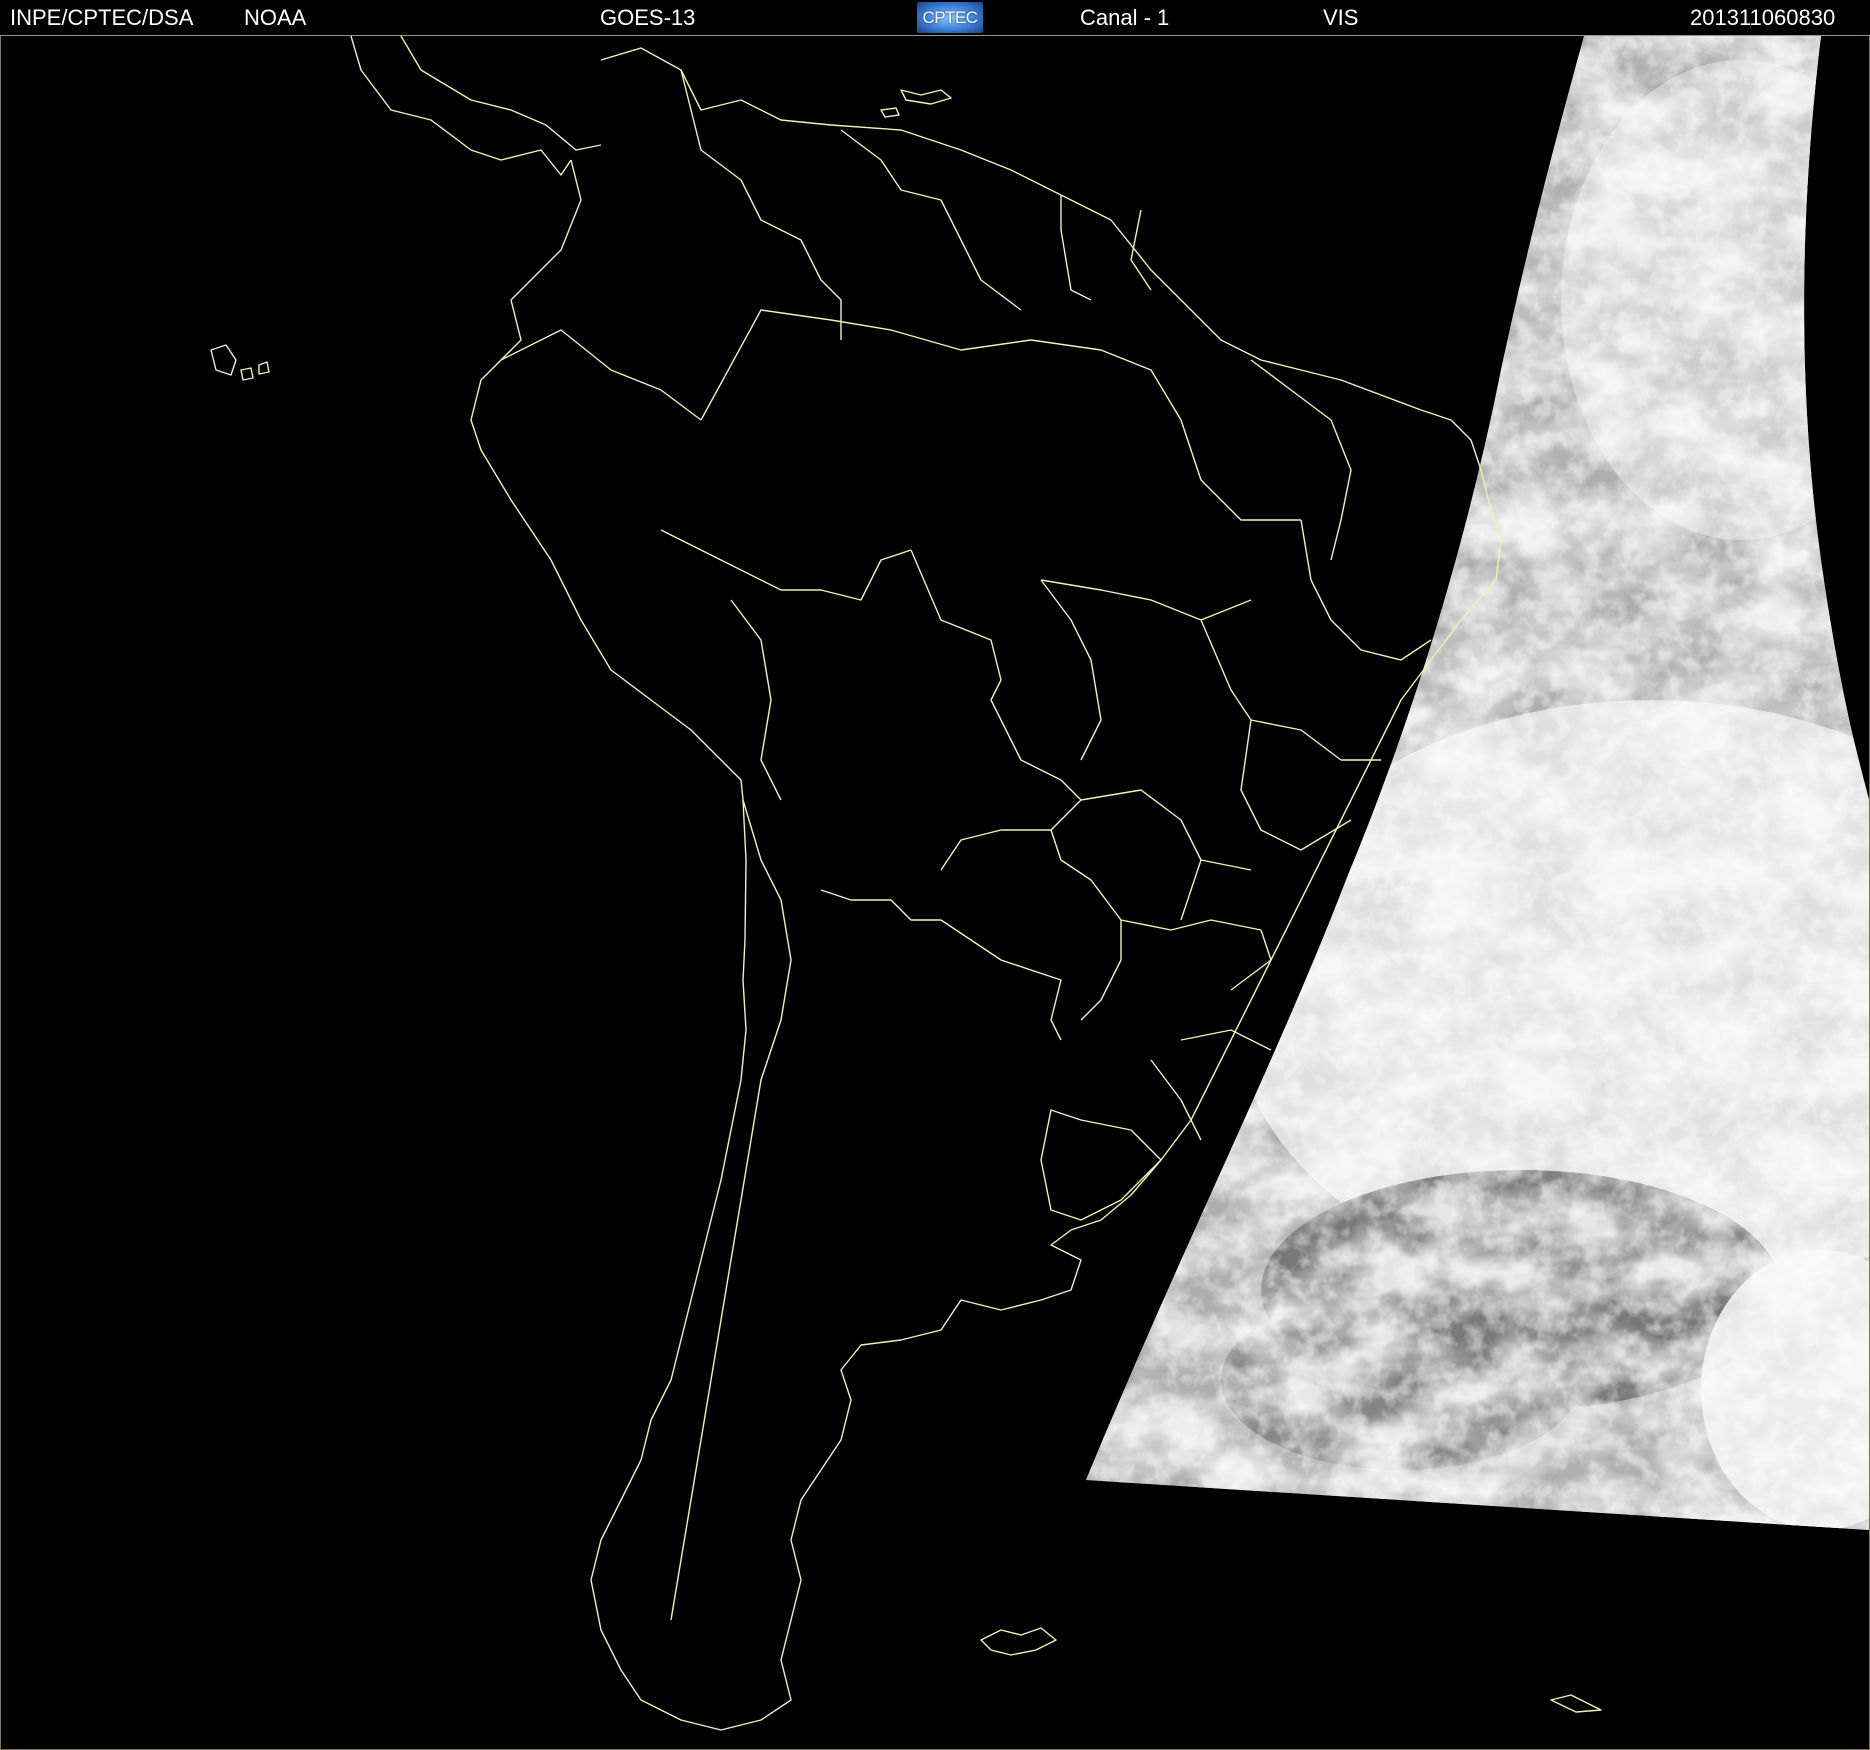 This screenshot has height=1750, width=1870. I want to click on channel-label: Canal - 1, so click(1125, 17).